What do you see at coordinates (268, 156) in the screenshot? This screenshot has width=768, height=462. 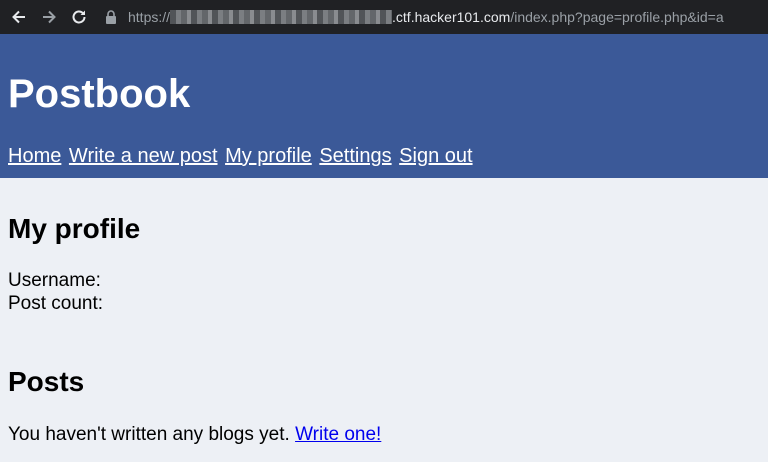 I see `nav-my-profile-link: My profile` at bounding box center [268, 156].